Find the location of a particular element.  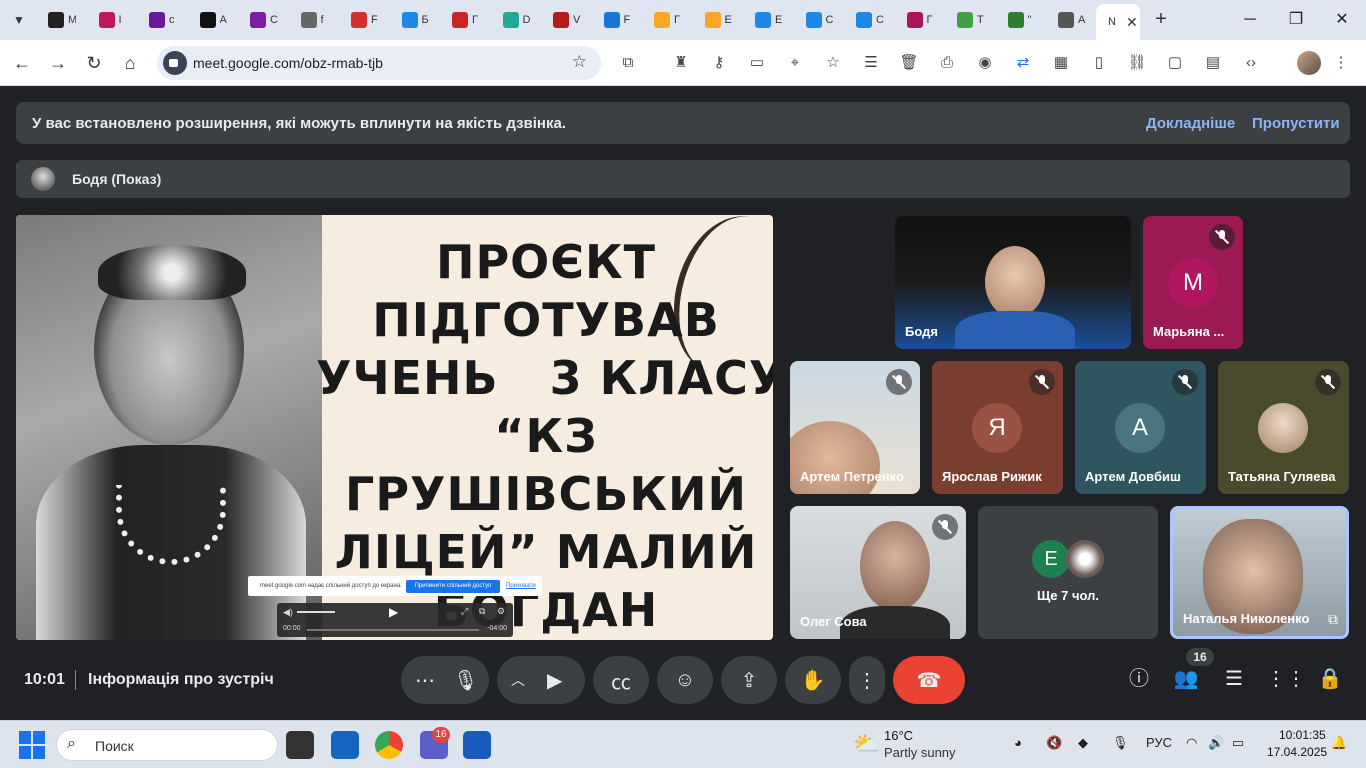

volume-icon: 🔊 is located at coordinates (1216, 743).